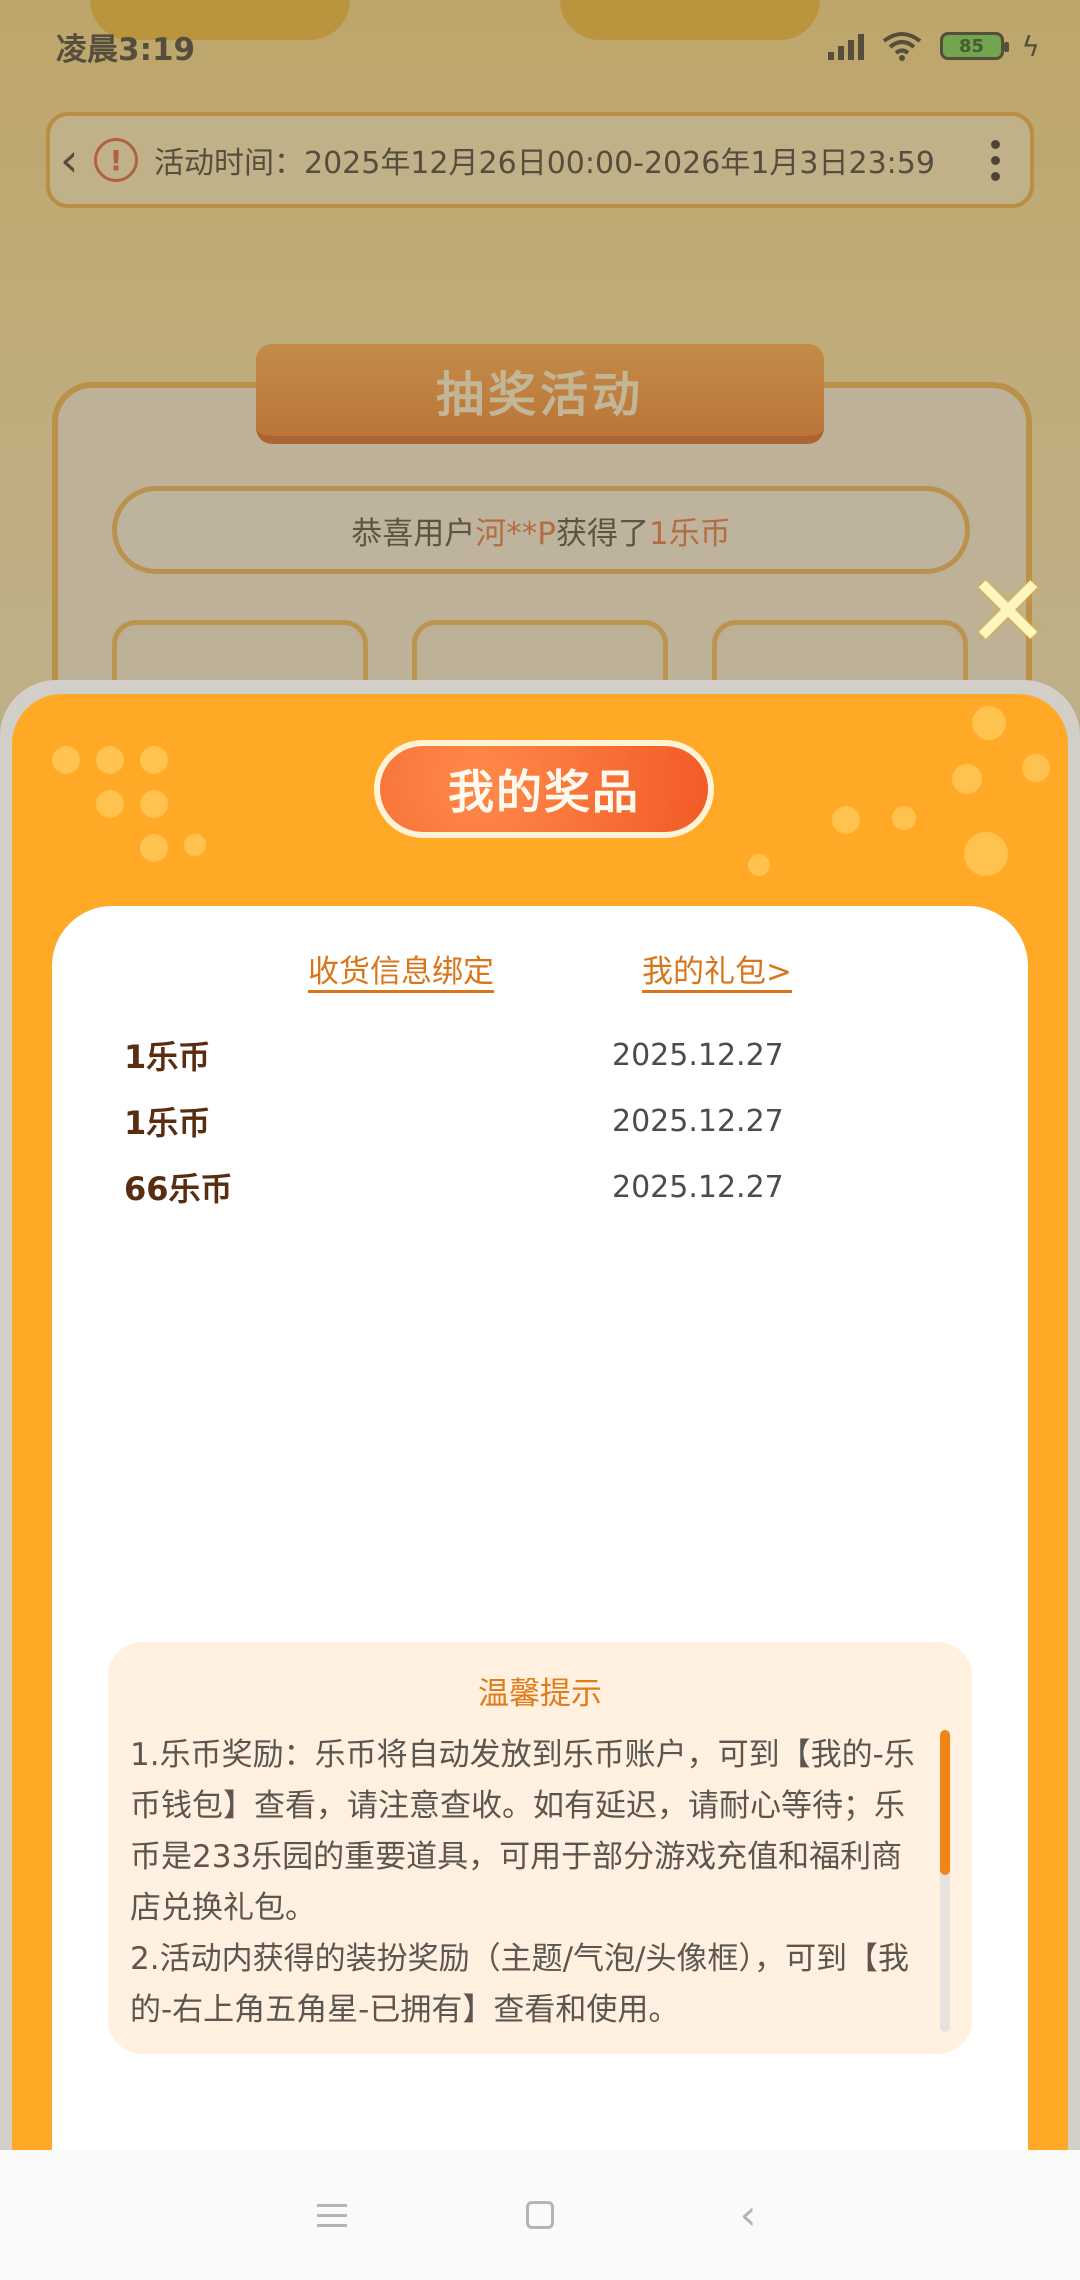 This screenshot has height=2280, width=1080. I want to click on tips-scrollbar, so click(945, 1881).